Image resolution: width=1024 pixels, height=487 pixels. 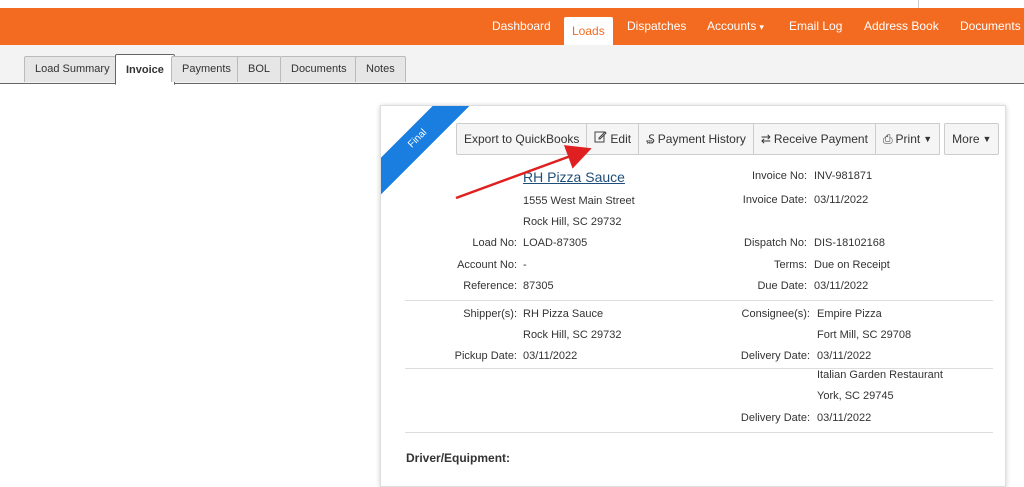 What do you see at coordinates (523, 172) in the screenshot?
I see `annotation-arrow` at bounding box center [523, 172].